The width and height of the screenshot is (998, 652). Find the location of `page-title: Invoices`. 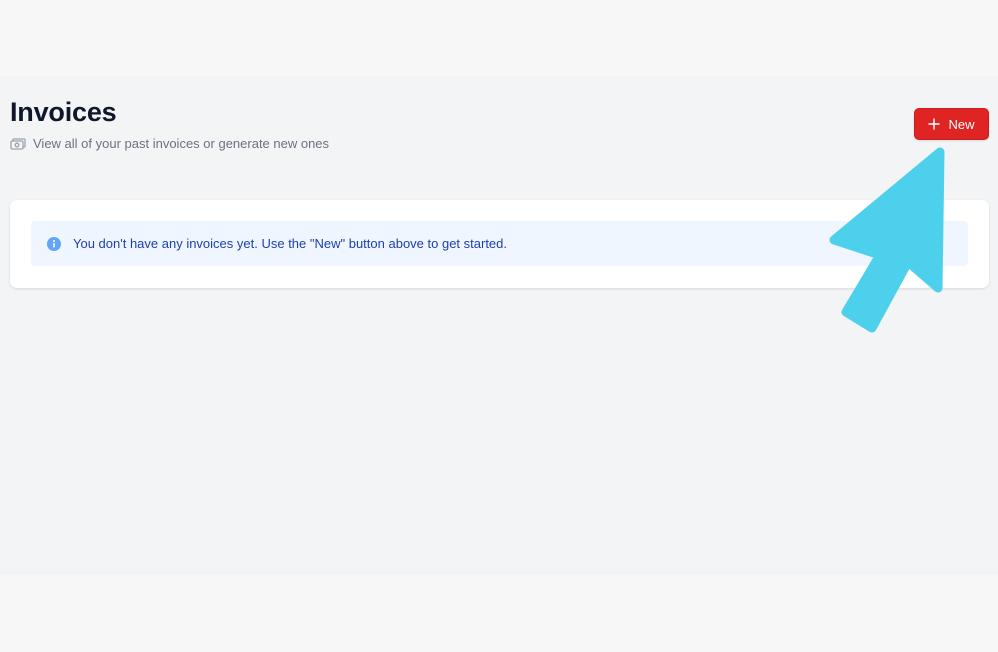

page-title: Invoices is located at coordinates (63, 112).